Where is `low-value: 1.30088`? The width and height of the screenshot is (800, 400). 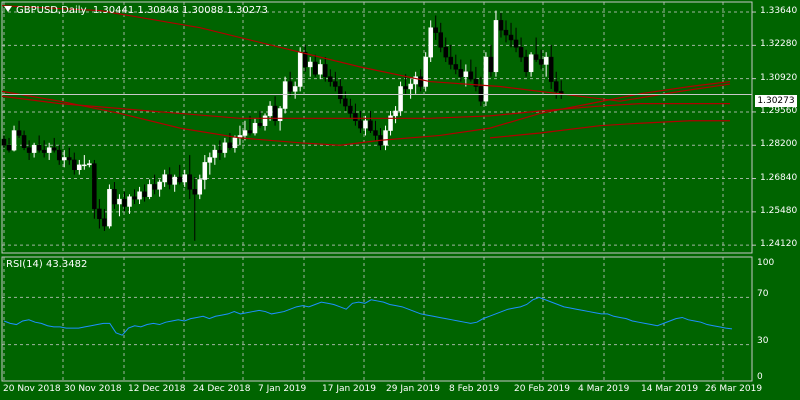 low-value: 1.30088 is located at coordinates (202, 10).